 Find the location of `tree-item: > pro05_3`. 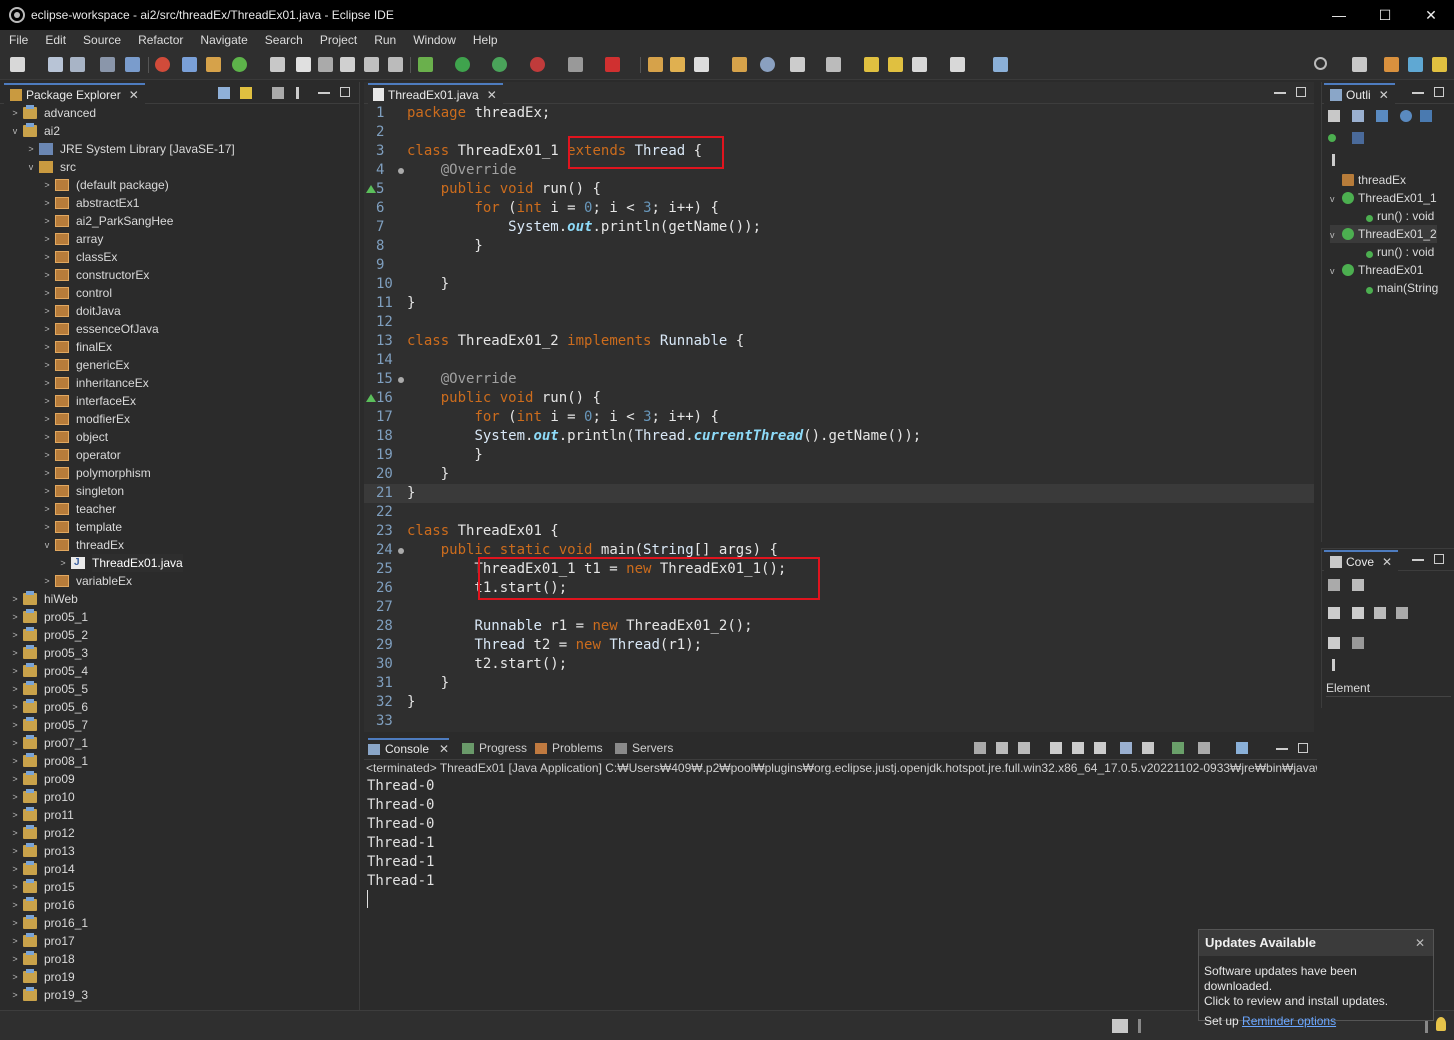

tree-item: > pro05_3 is located at coordinates (179, 653).